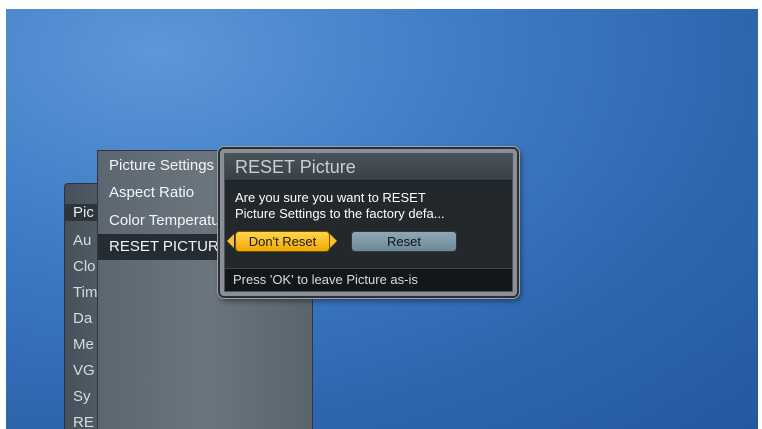  What do you see at coordinates (230, 241) in the screenshot?
I see `left-arrow-icon` at bounding box center [230, 241].